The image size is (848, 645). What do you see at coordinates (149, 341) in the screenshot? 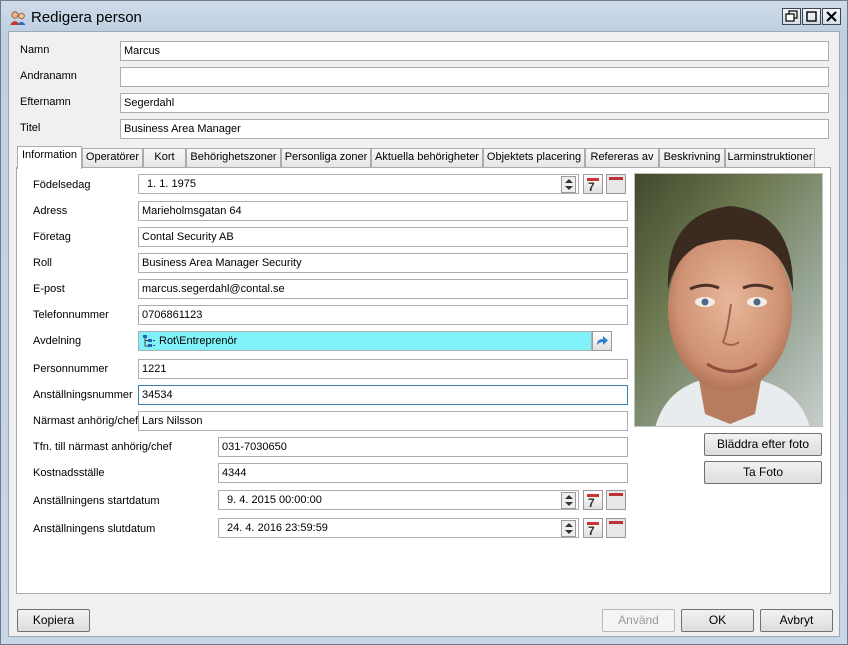
I see `tree-icon` at bounding box center [149, 341].